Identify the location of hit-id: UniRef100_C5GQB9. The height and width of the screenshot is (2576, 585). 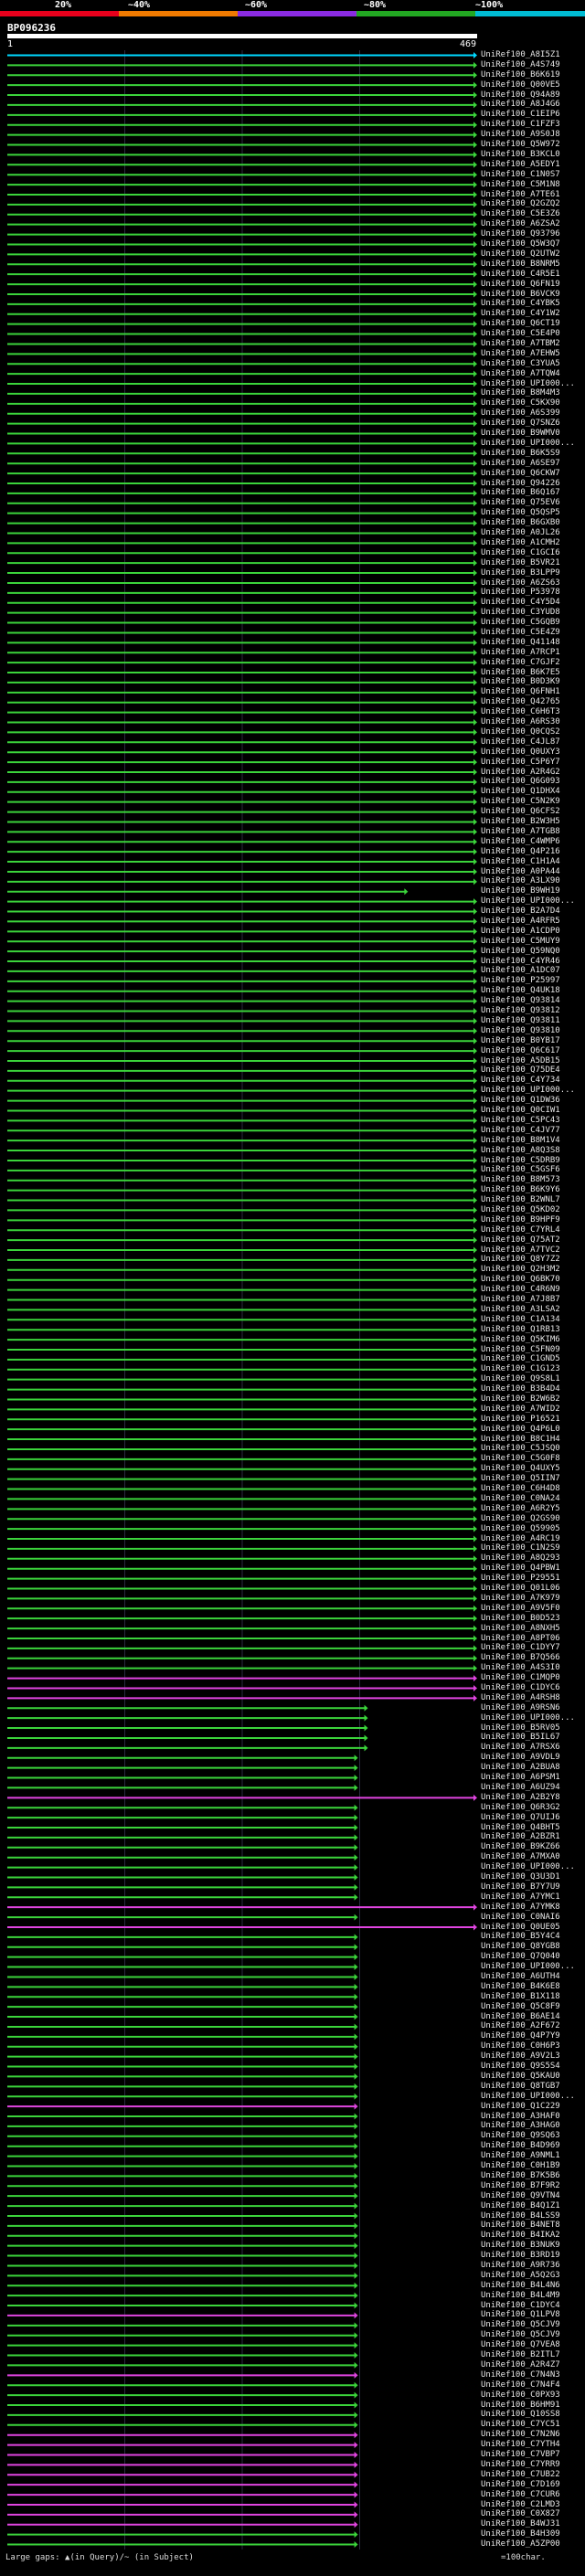
(520, 622).